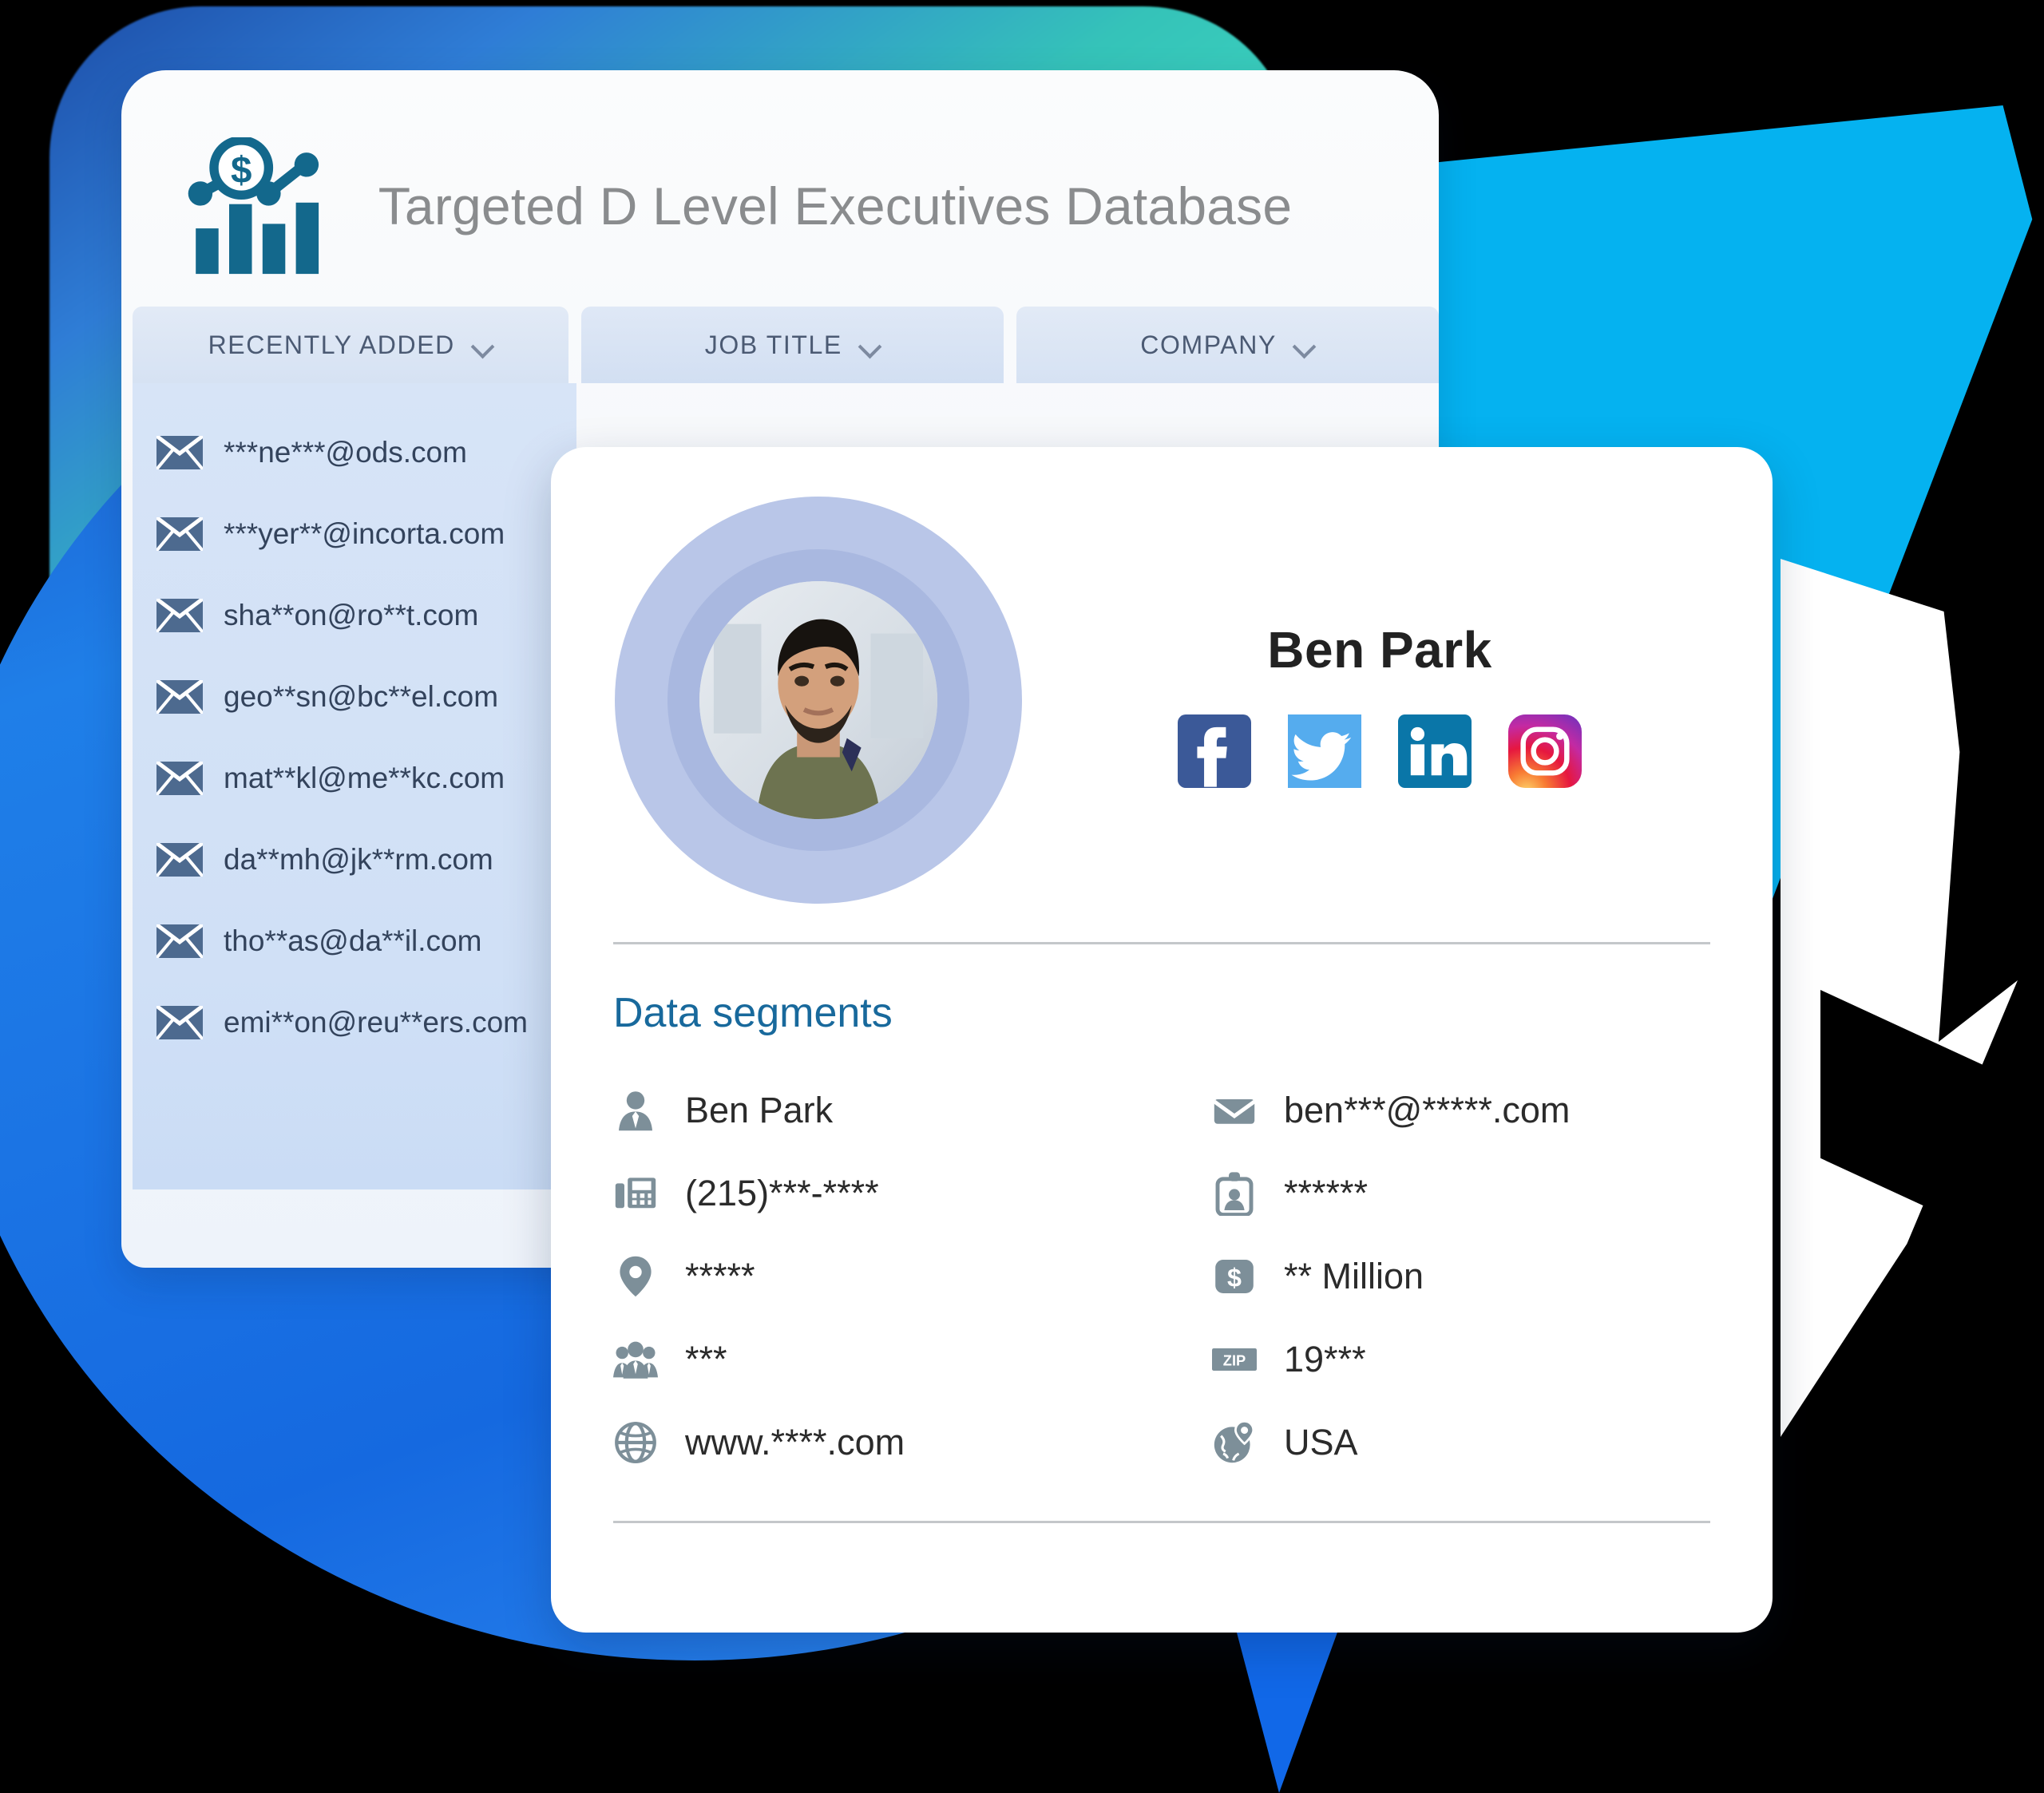 The height and width of the screenshot is (1793, 2044). What do you see at coordinates (773, 345) in the screenshot?
I see `tab-label: JOB TITLE` at bounding box center [773, 345].